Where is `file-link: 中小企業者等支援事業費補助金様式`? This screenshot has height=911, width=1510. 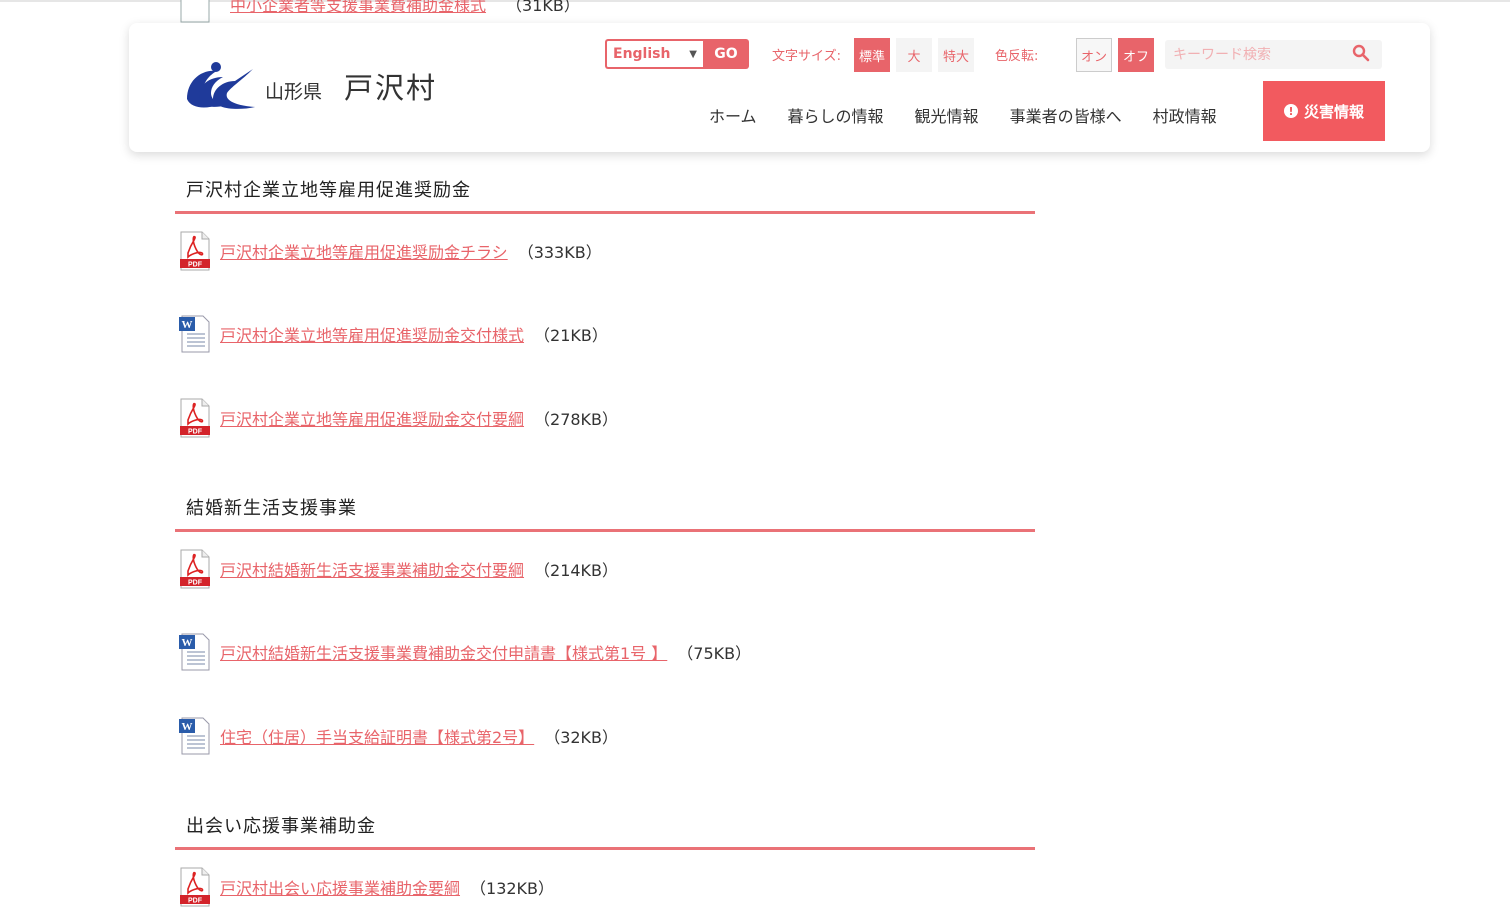 file-link: 中小企業者等支援事業費補助金様式 is located at coordinates (358, 8).